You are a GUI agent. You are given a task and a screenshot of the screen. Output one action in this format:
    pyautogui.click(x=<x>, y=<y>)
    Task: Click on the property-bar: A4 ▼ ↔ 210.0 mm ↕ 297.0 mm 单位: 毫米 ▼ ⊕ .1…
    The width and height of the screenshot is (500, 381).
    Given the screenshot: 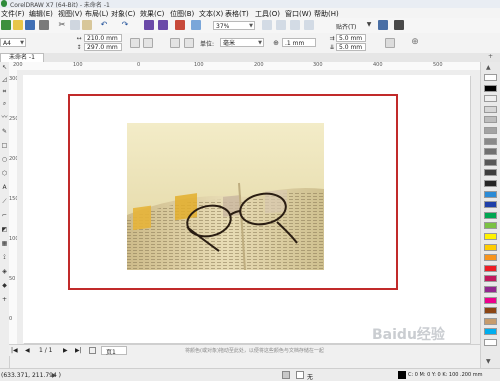 What is the action you would take?
    pyautogui.click(x=250, y=43)
    